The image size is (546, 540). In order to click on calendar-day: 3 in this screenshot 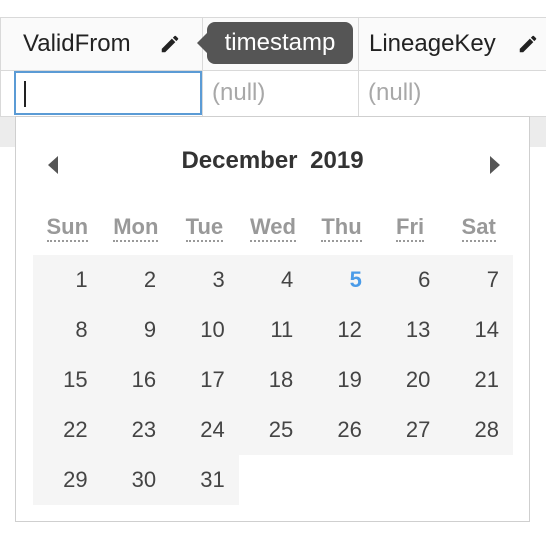, I will do `click(204, 280)`.